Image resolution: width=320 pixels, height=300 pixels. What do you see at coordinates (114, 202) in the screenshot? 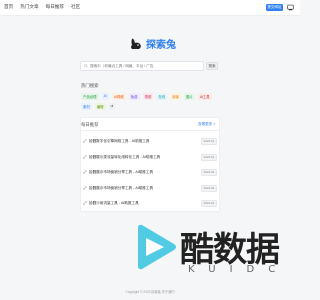
I see `list-item-title: 拾戳沙用流量工具 - AI助推工具` at bounding box center [114, 202].